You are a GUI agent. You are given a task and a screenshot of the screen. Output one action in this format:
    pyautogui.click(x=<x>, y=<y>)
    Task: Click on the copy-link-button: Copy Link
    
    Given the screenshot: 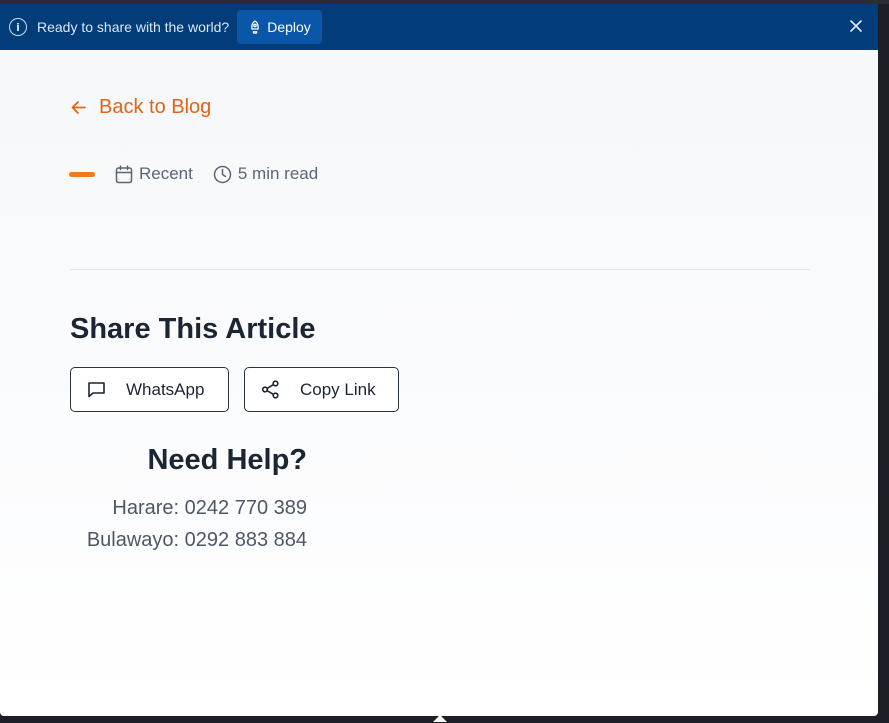 What is the action you would take?
    pyautogui.click(x=321, y=389)
    